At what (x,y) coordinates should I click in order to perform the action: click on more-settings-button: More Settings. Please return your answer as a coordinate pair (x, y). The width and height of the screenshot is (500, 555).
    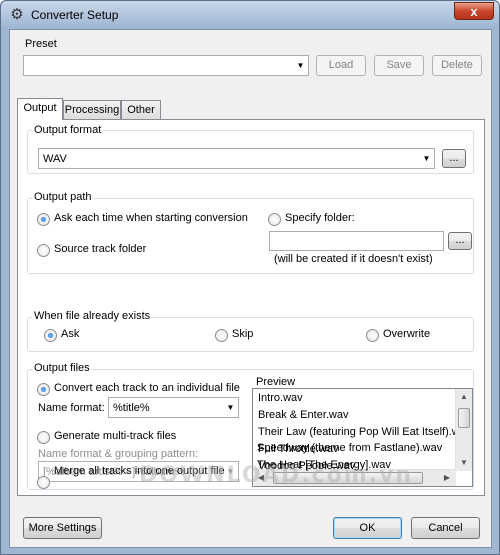
    Looking at the image, I should click on (62, 528).